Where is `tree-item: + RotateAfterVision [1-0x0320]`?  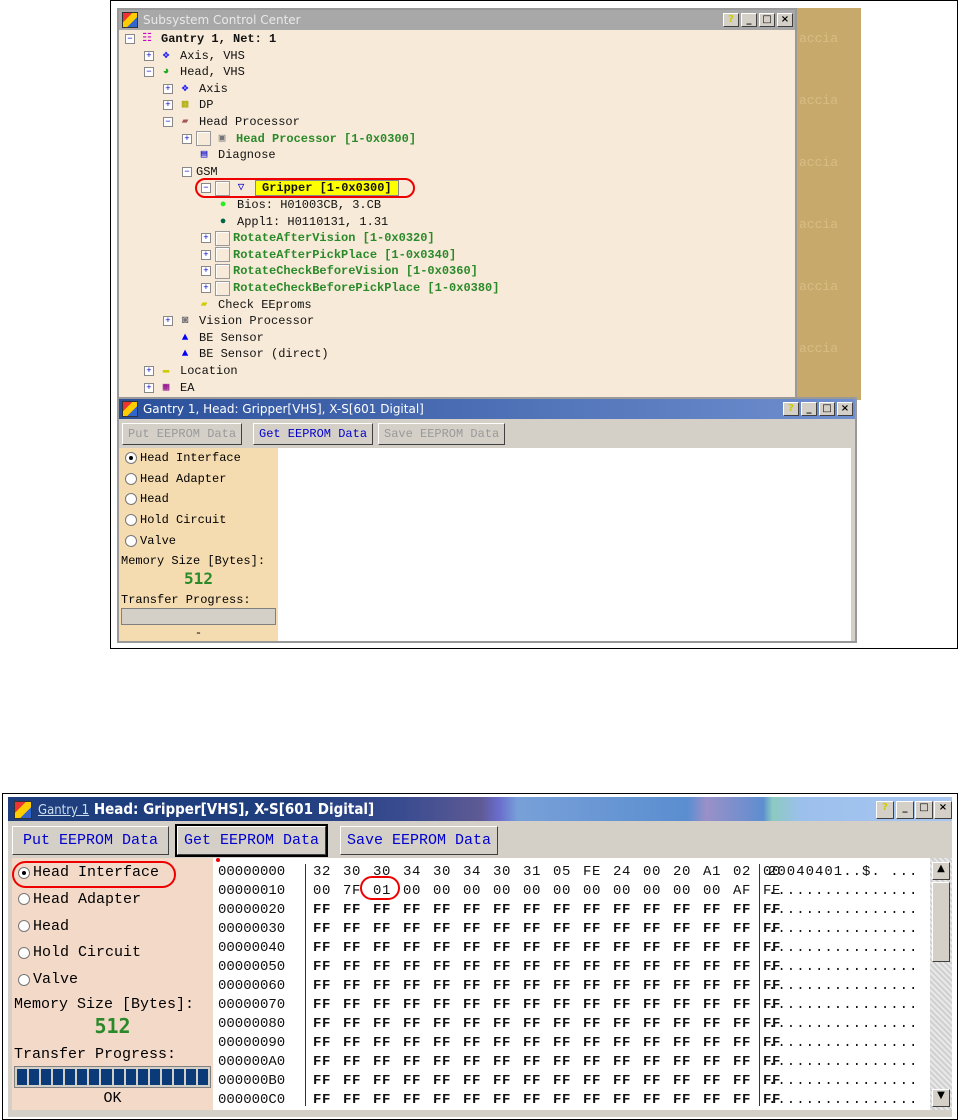
tree-item: + RotateAfterVision [1-0x0320] is located at coordinates (318, 238).